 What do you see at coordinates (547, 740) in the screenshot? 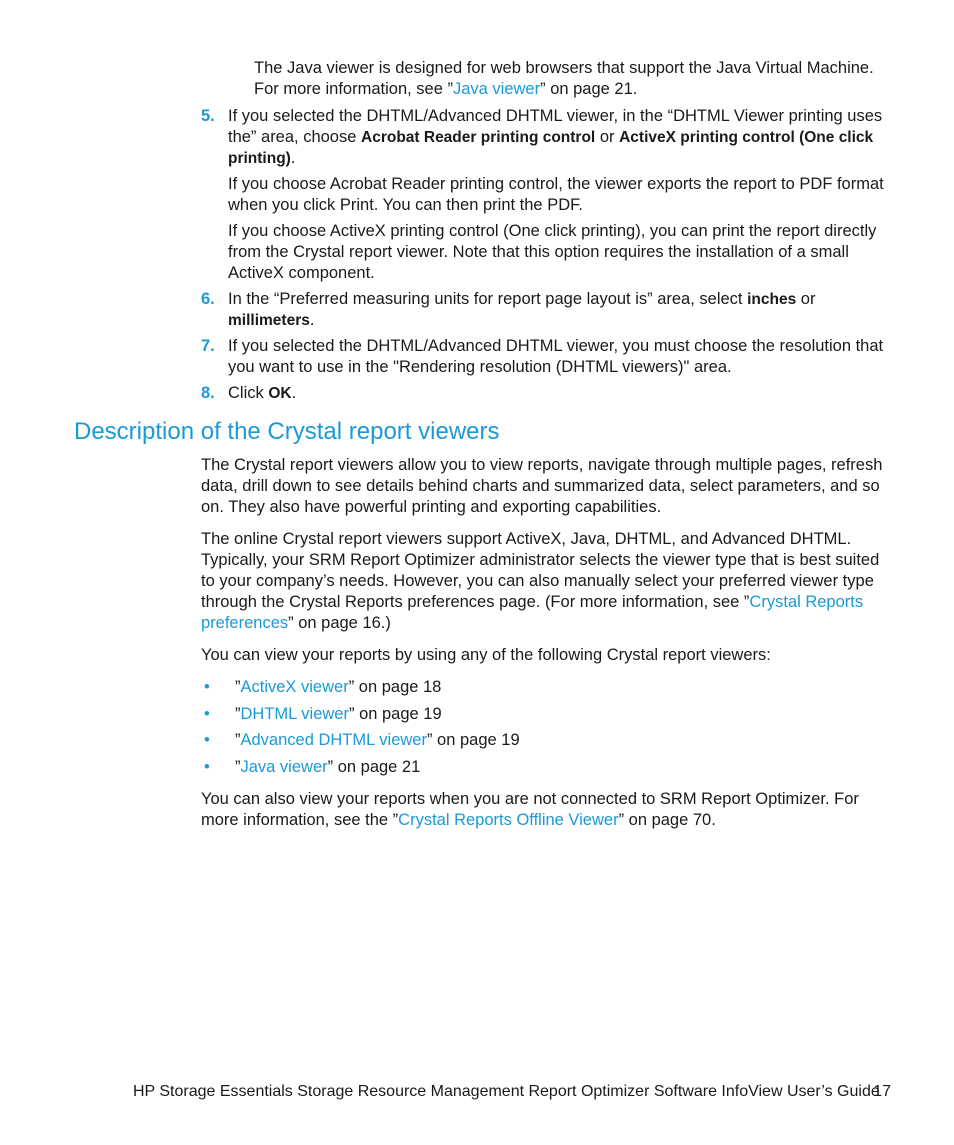
I see `list-item: • ”Advanced DHTML viewer” on page 19` at bounding box center [547, 740].